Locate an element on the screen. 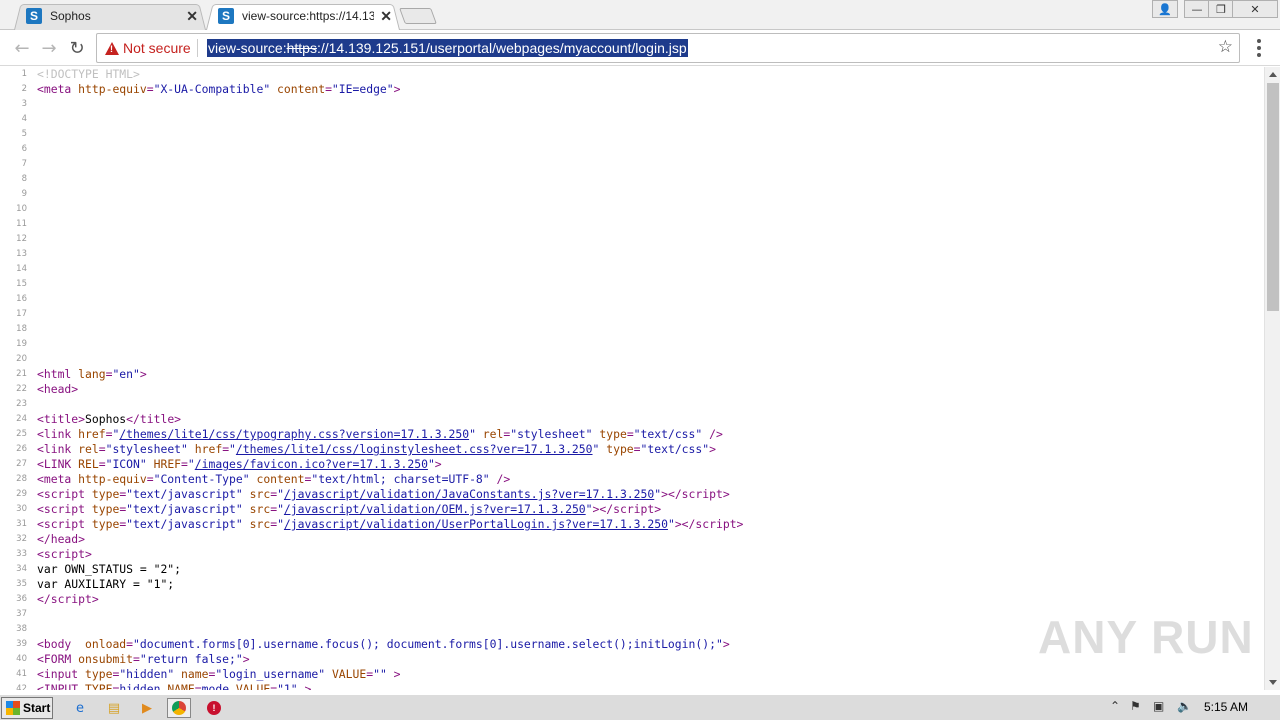  source-line: 18 is located at coordinates (632, 329).